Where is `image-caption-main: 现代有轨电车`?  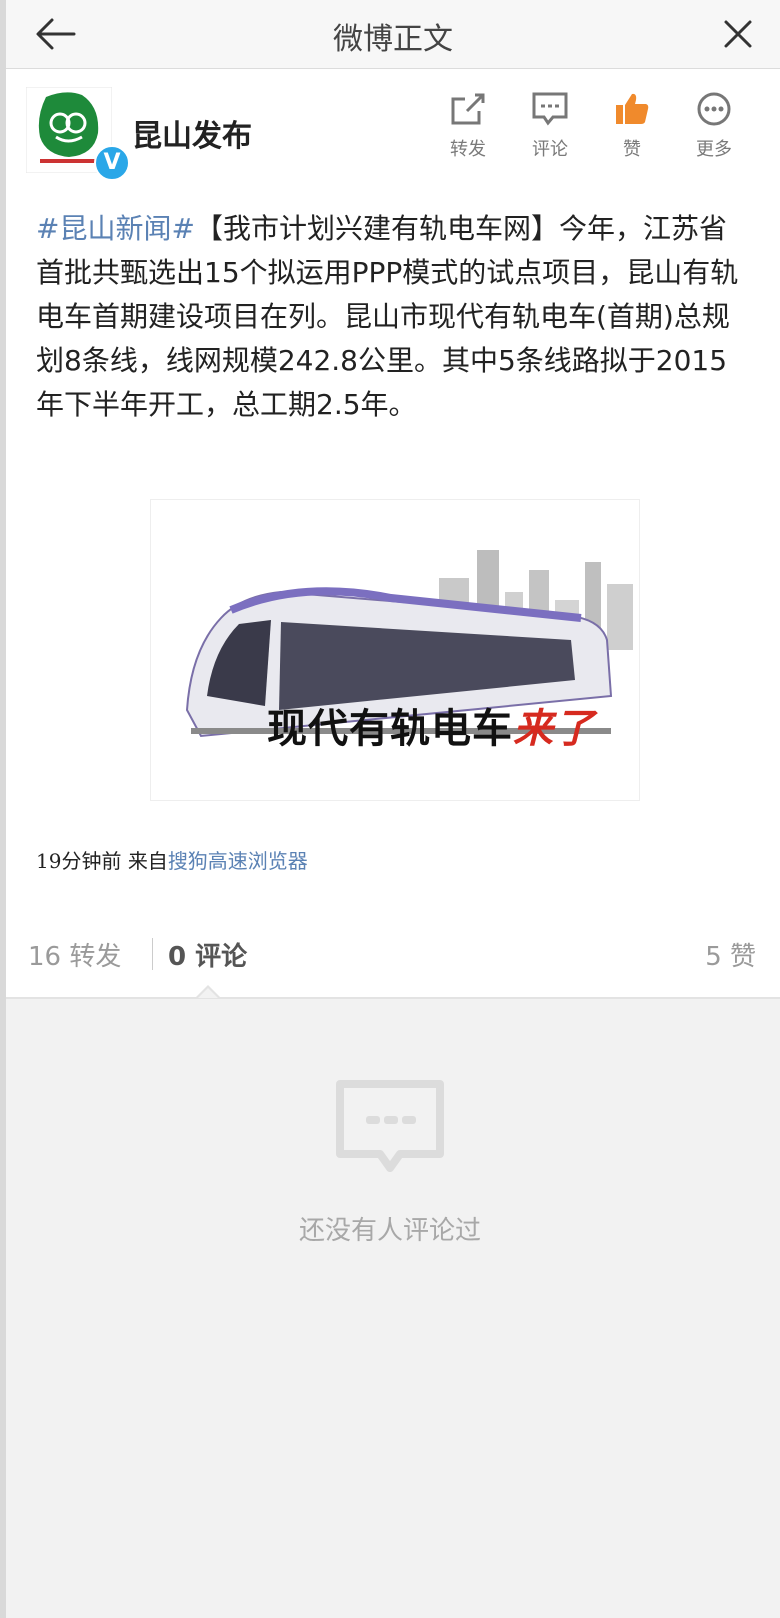
image-caption-main: 现代有轨电车 is located at coordinates (390, 729).